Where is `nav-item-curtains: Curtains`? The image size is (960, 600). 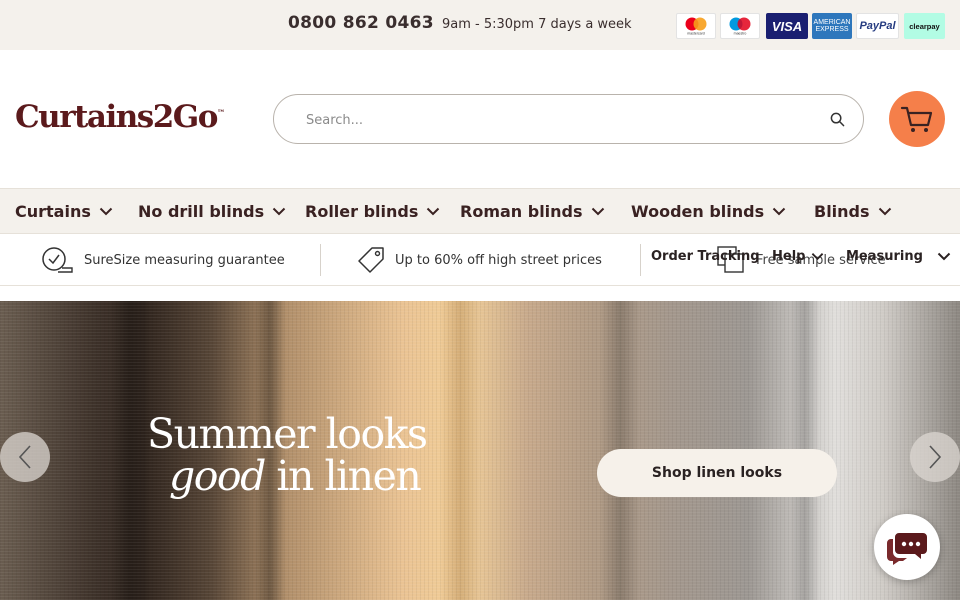 nav-item-curtains: Curtains is located at coordinates (64, 211).